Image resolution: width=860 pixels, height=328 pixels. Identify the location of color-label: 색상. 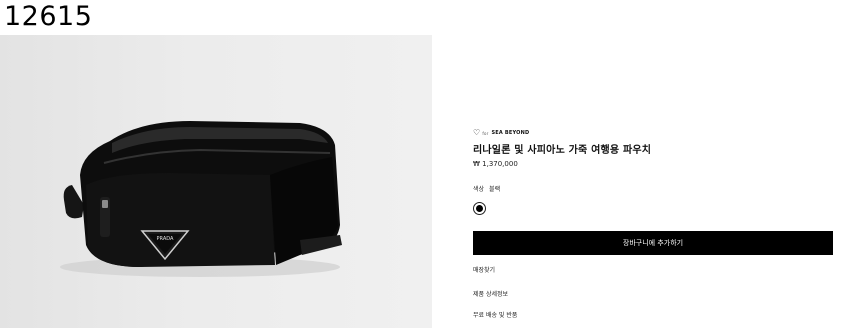
(479, 189).